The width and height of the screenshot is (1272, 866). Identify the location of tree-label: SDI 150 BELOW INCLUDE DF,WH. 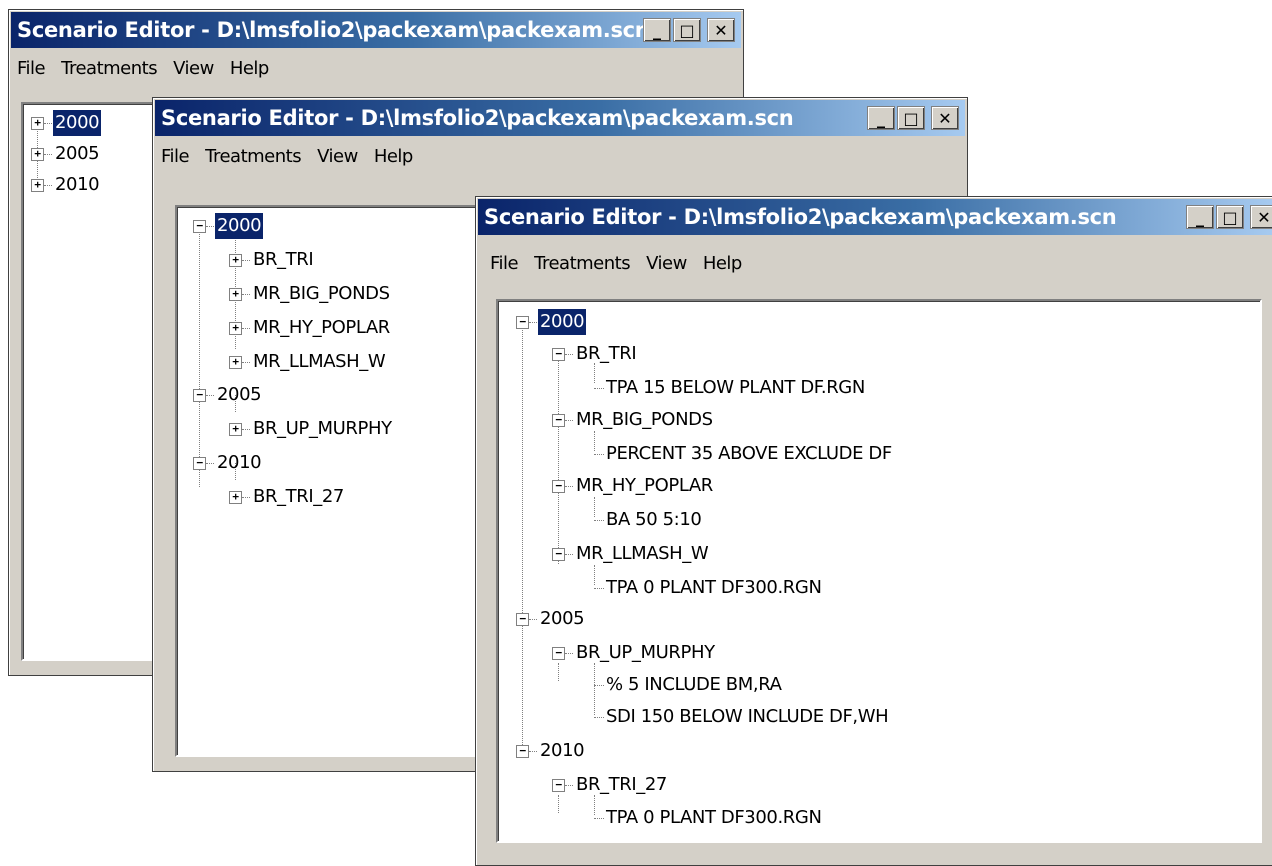
(747, 717).